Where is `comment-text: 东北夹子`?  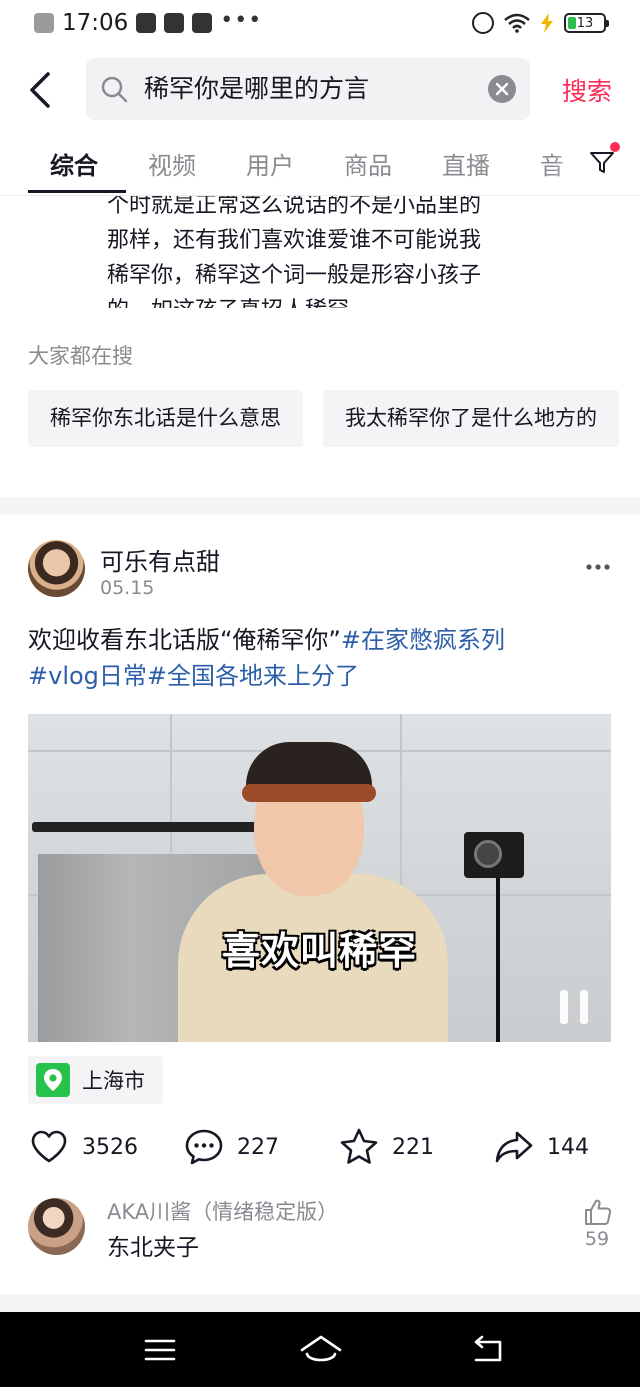
comment-text: 东北夹子 is located at coordinates (153, 1248).